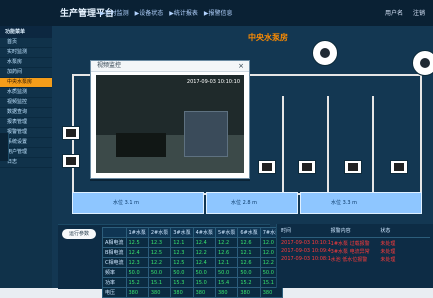  What do you see at coordinates (226, 232) in the screenshot?
I see `table-header-cell: 5#水泵` at bounding box center [226, 232].